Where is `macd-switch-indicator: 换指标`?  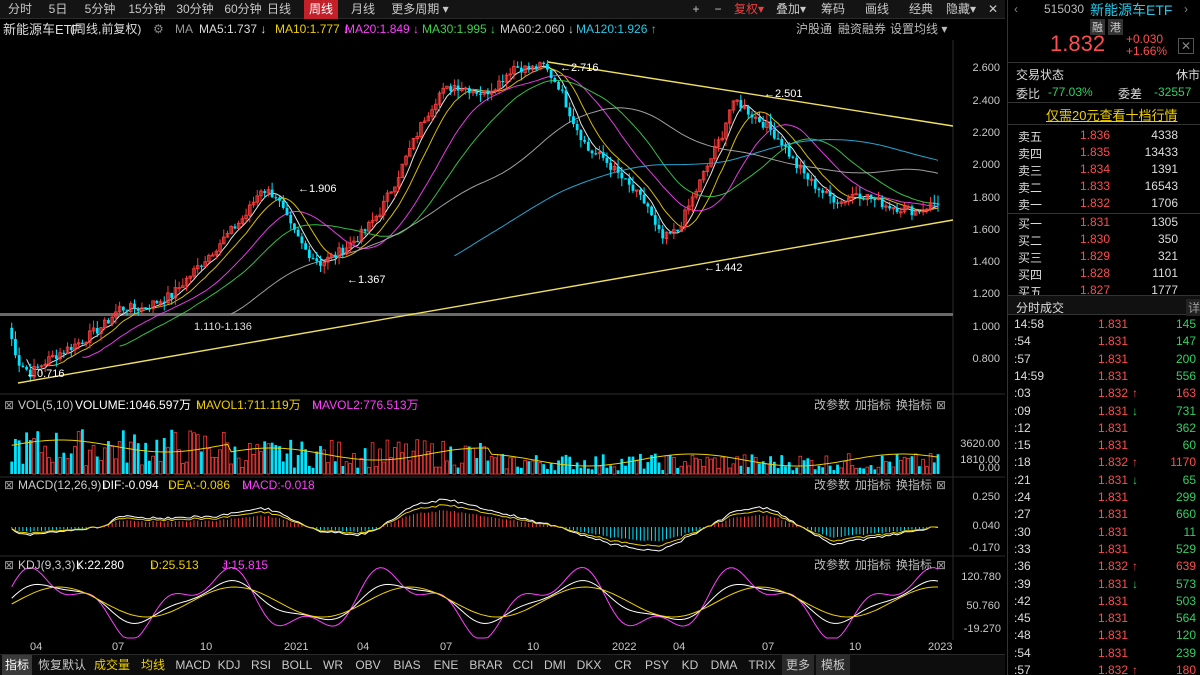
macd-switch-indicator: 换指标 is located at coordinates (914, 485).